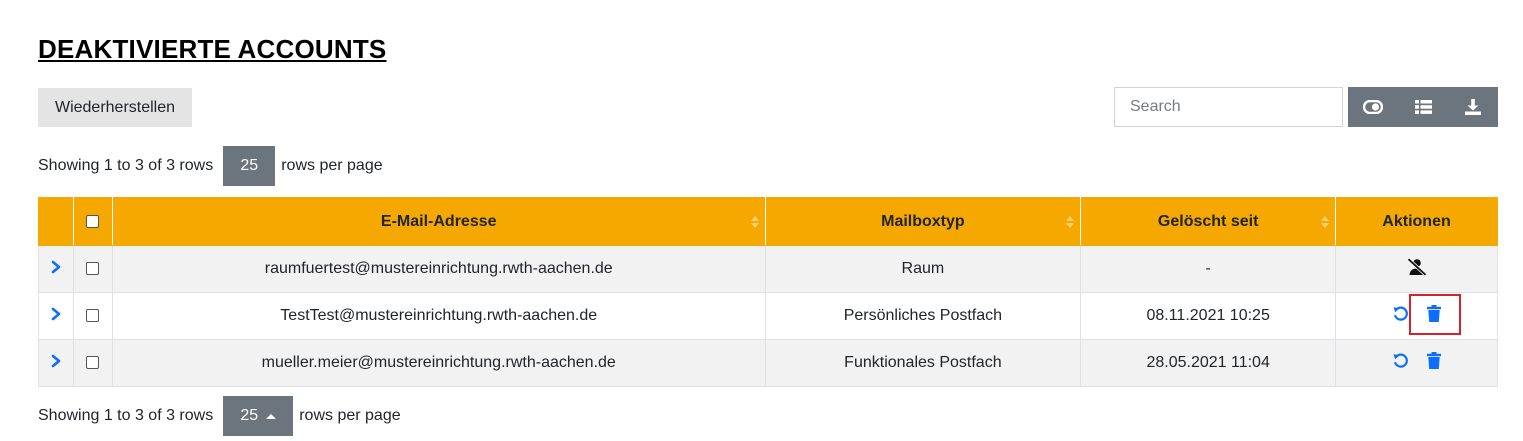 The width and height of the screenshot is (1523, 441). What do you see at coordinates (1416, 221) in the screenshot?
I see `header-actions: Aktionen` at bounding box center [1416, 221].